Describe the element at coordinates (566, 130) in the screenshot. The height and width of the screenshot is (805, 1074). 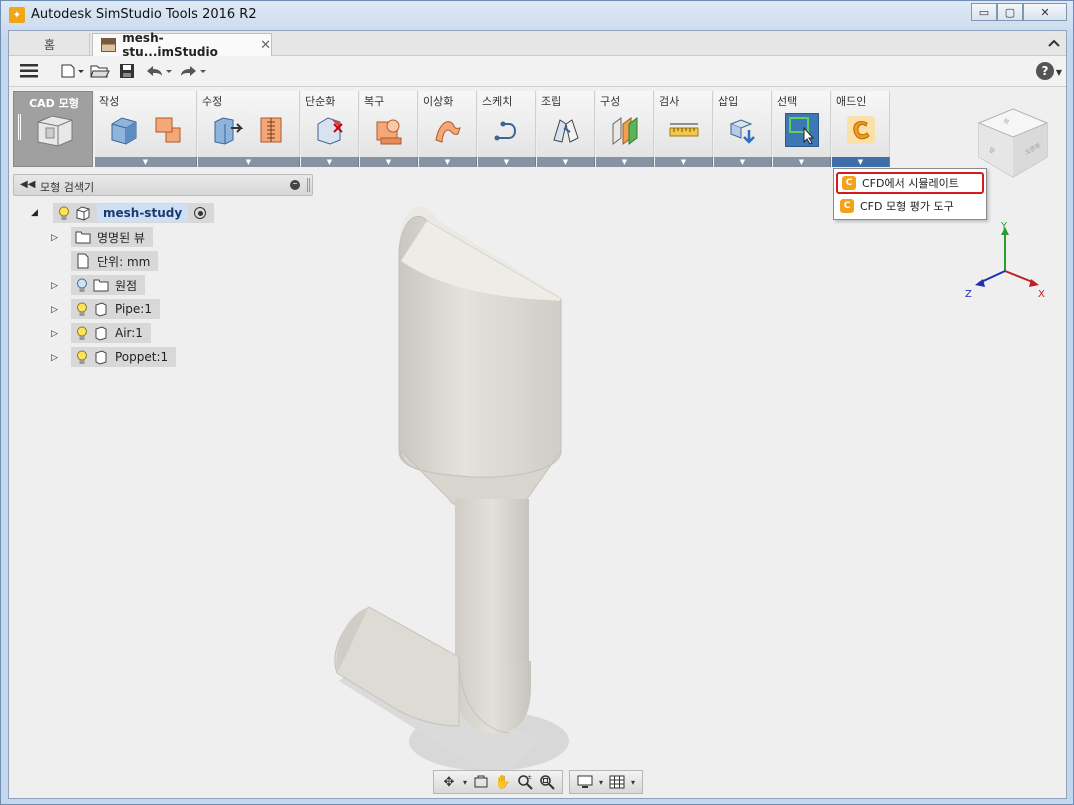
I see `joint-tool-icon` at that location.